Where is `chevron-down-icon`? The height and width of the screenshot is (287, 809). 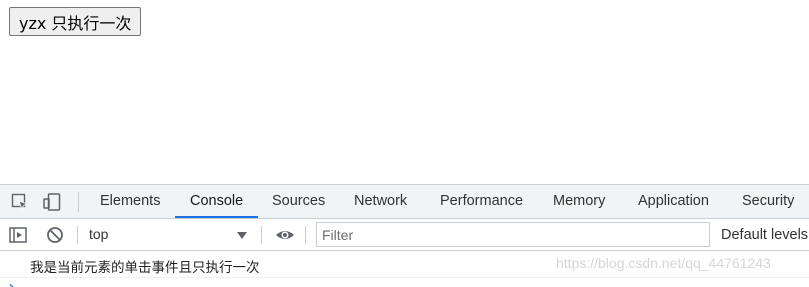 chevron-down-icon is located at coordinates (242, 235).